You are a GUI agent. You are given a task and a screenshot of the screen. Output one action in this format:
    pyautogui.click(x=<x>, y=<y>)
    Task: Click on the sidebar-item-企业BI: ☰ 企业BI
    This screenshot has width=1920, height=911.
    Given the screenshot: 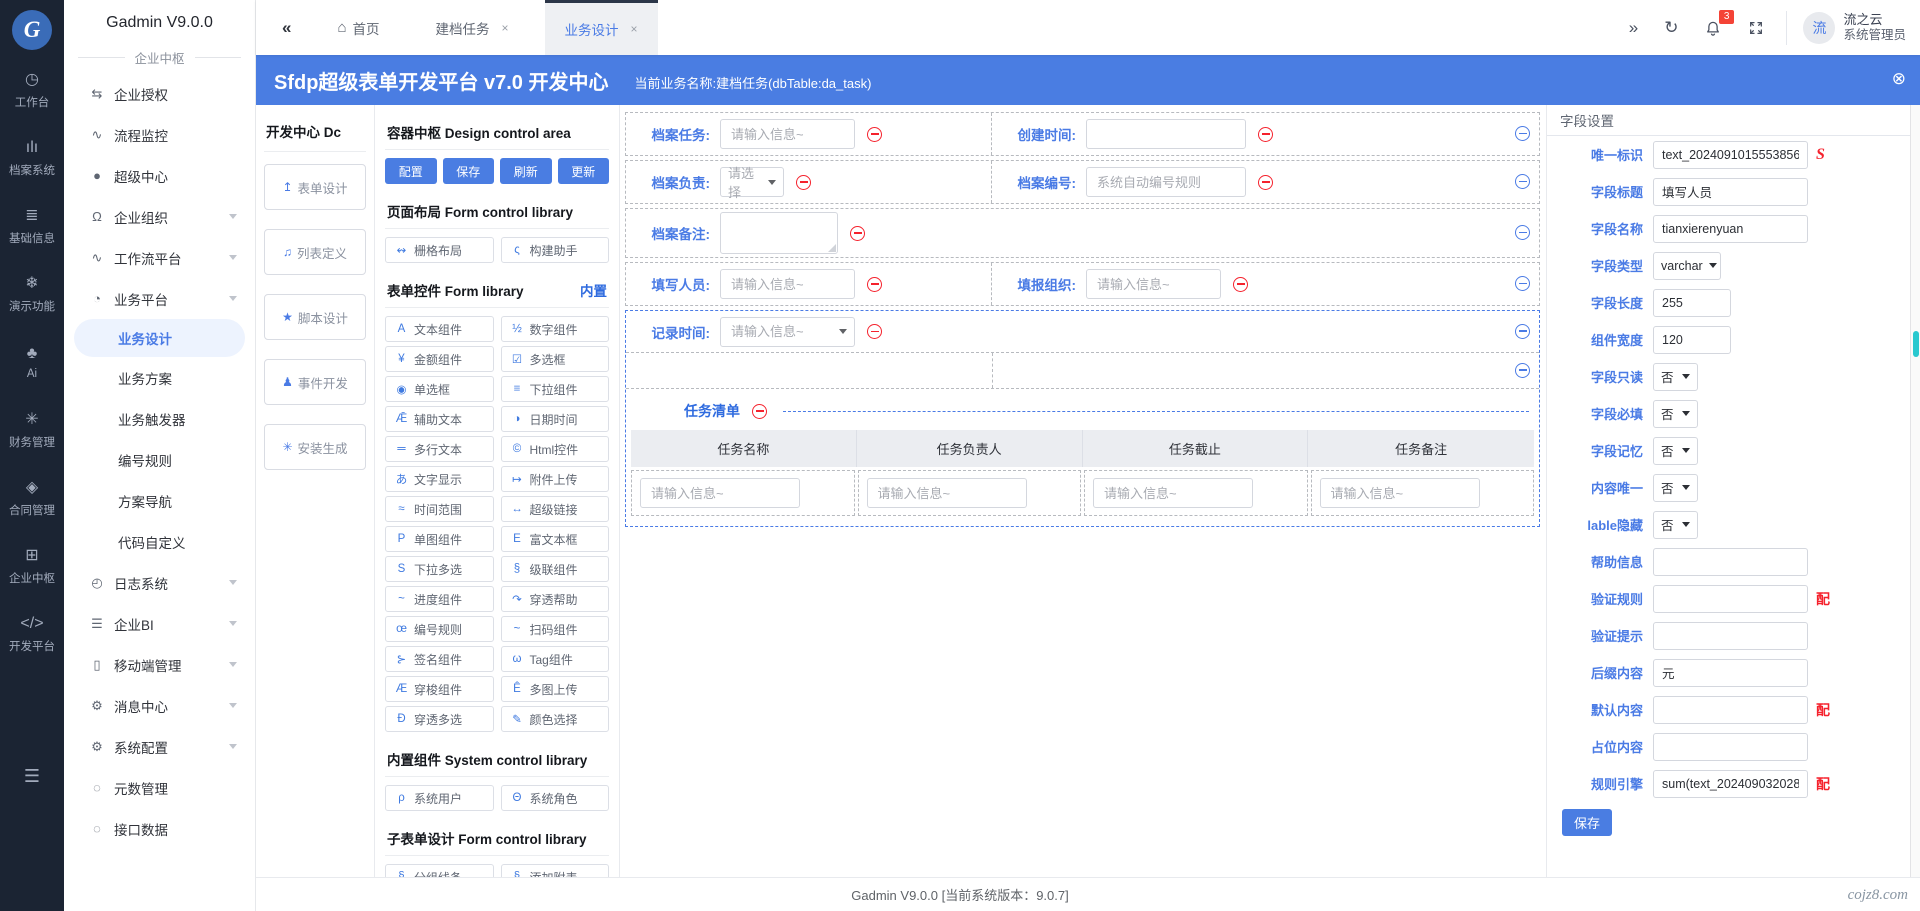 What is the action you would take?
    pyautogui.click(x=159, y=623)
    